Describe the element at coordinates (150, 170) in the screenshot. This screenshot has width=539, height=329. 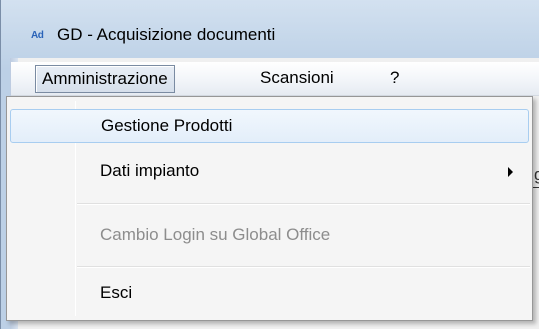
I see `menu-item-label: Dati impianto` at that location.